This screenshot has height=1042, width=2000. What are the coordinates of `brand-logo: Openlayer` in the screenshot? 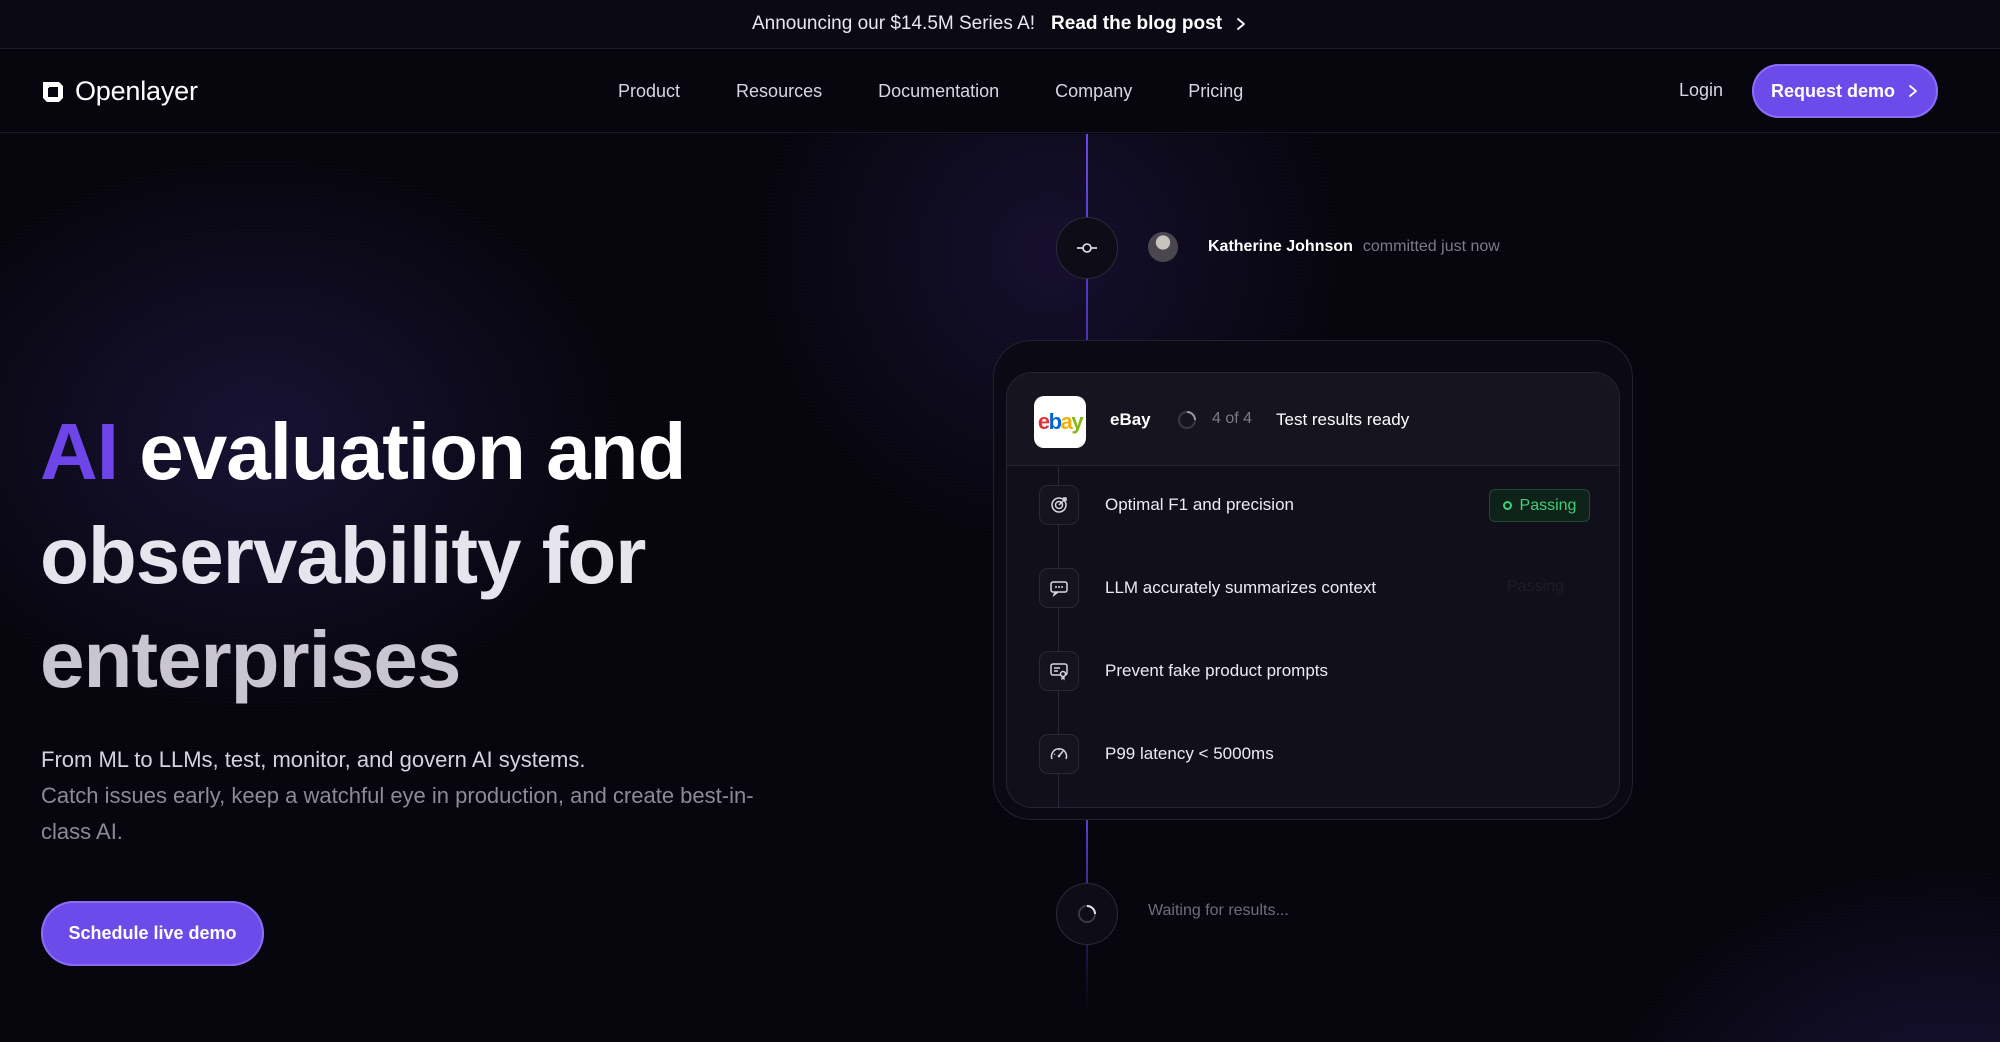 It's located at (119, 91).